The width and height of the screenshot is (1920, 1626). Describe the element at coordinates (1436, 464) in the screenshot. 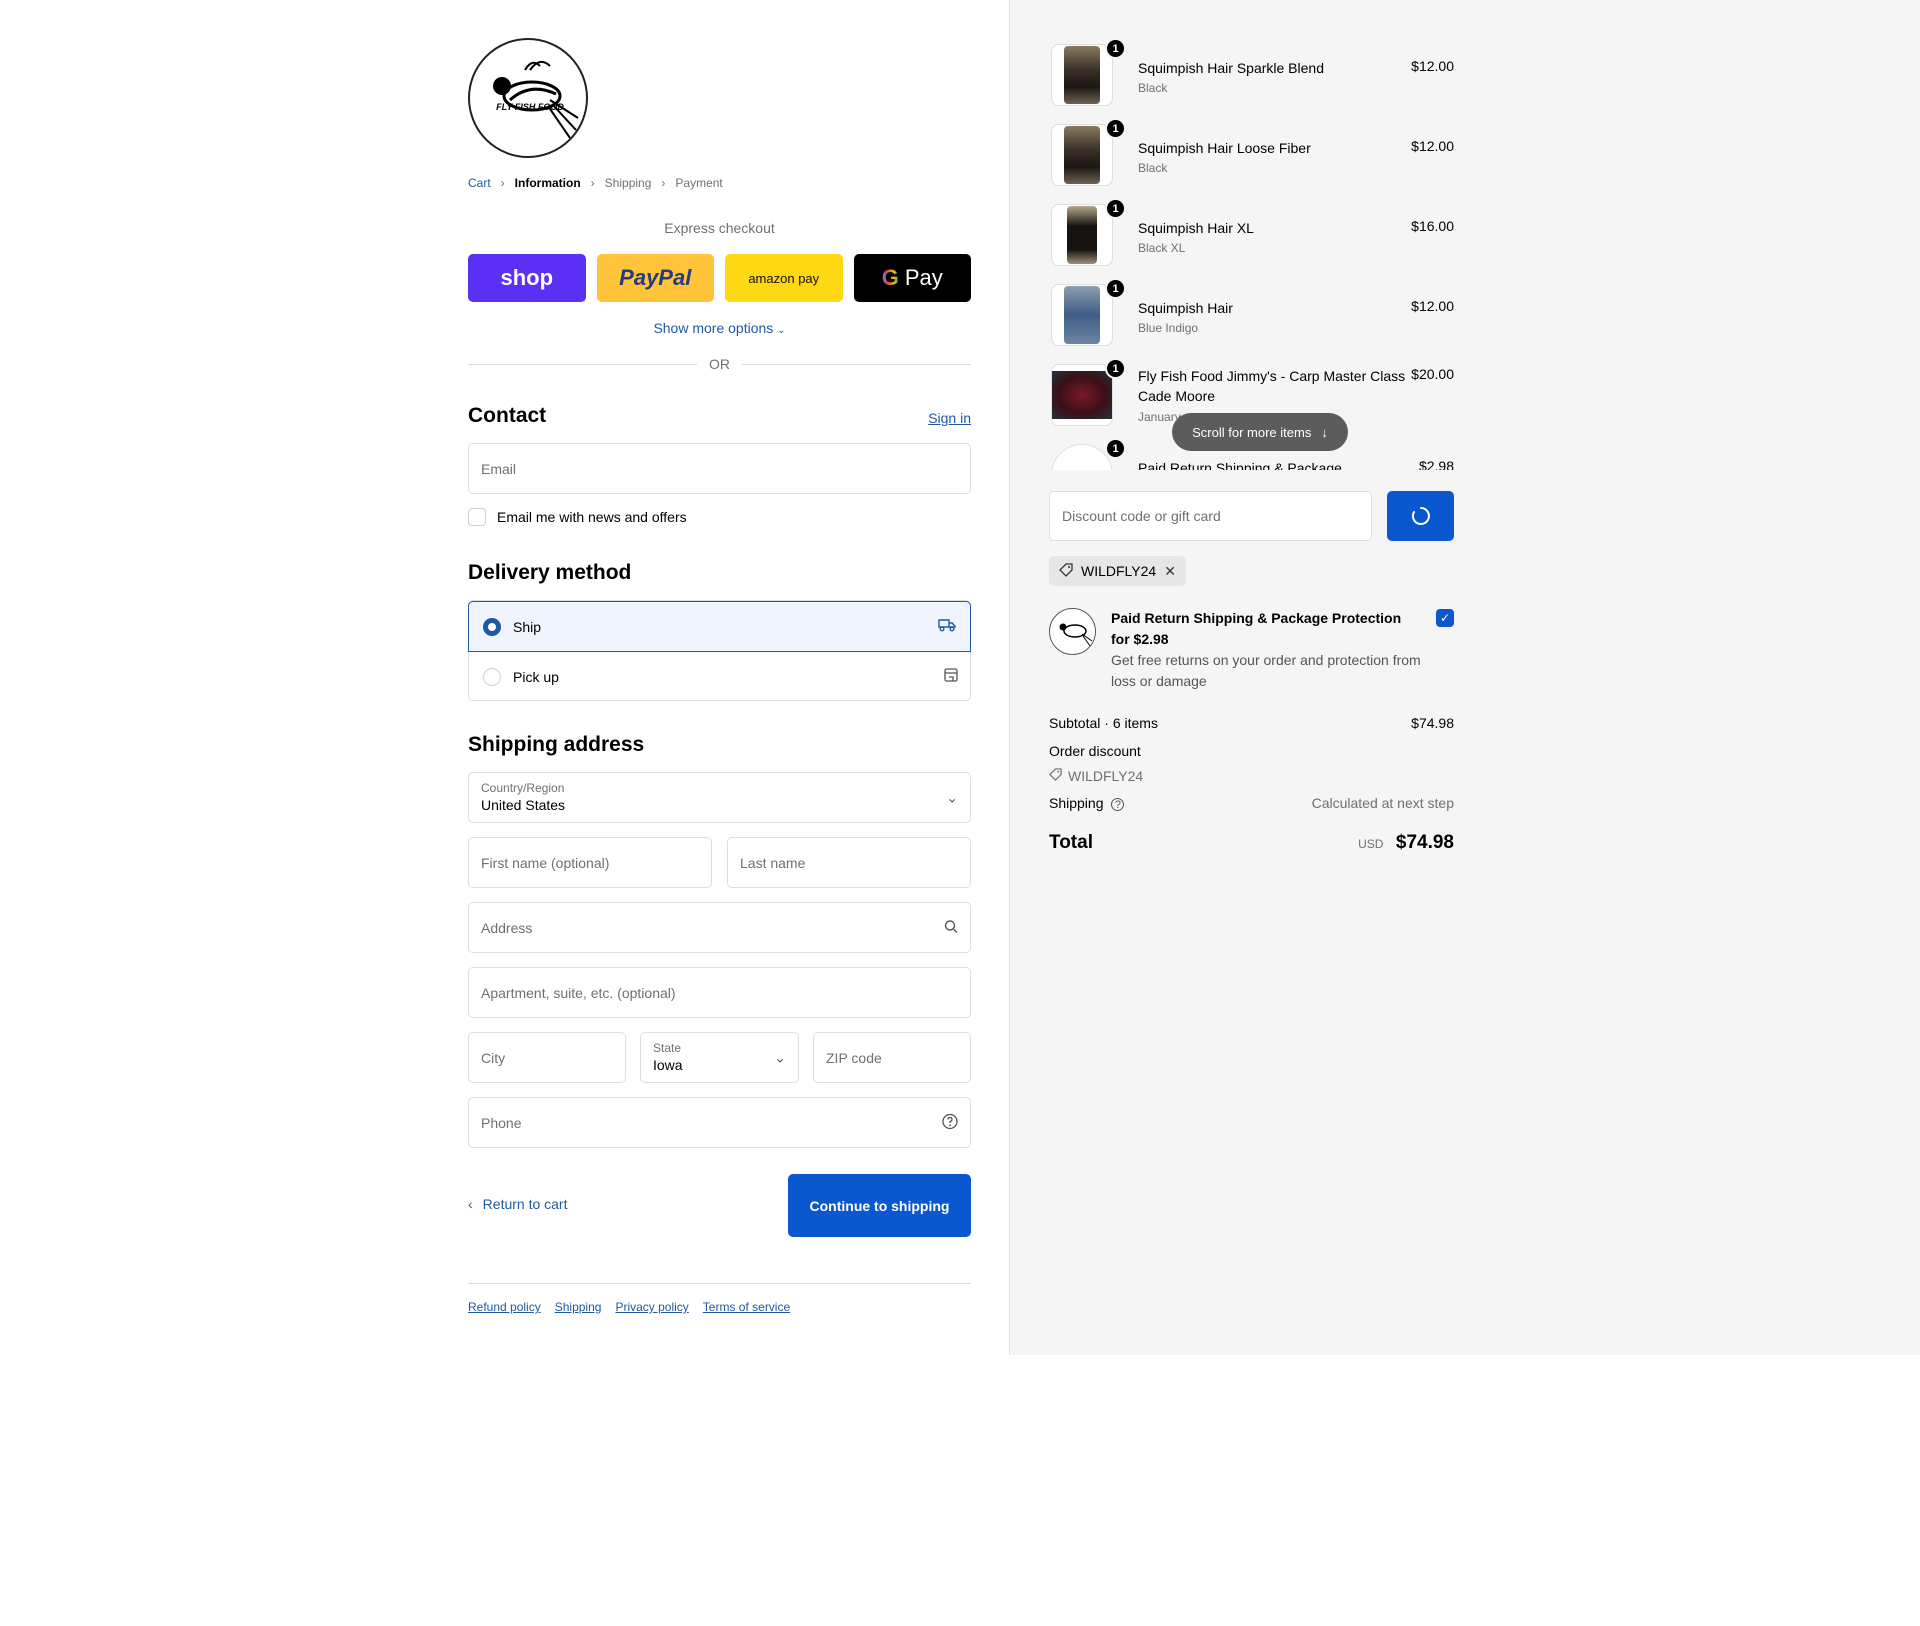

I see `item-price: $2.98` at that location.